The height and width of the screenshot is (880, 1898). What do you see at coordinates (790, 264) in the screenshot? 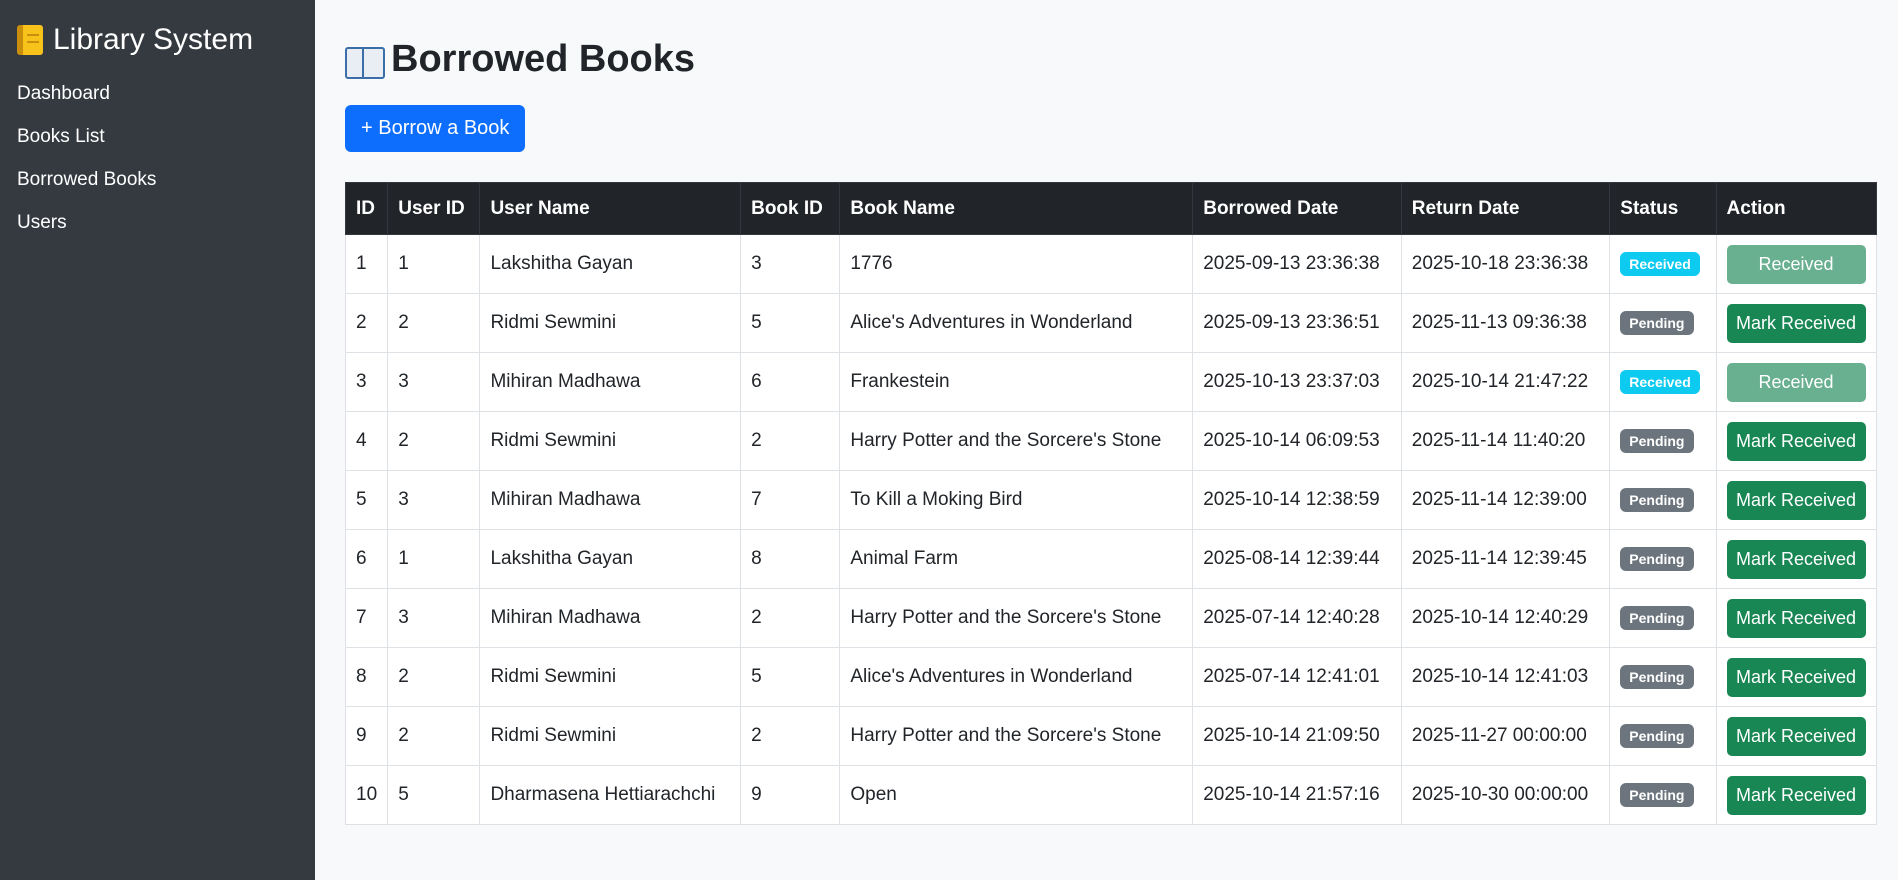
I see `cell-book-id: 3` at bounding box center [790, 264].